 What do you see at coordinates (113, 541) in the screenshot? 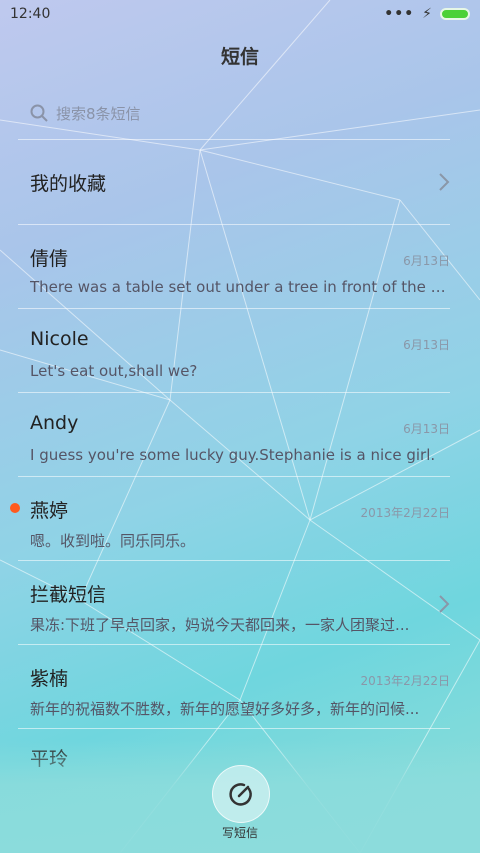
I see `message-preview: 嗯。收到啦。同乐同乐。` at bounding box center [113, 541].